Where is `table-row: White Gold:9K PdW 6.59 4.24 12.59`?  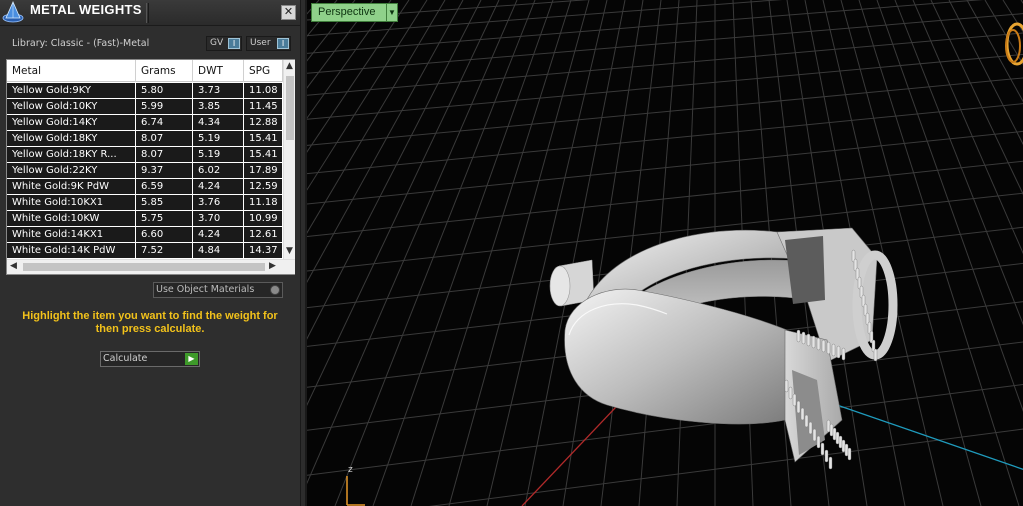
table-row: White Gold:9K PdW 6.59 4.24 12.59 is located at coordinates (145, 187).